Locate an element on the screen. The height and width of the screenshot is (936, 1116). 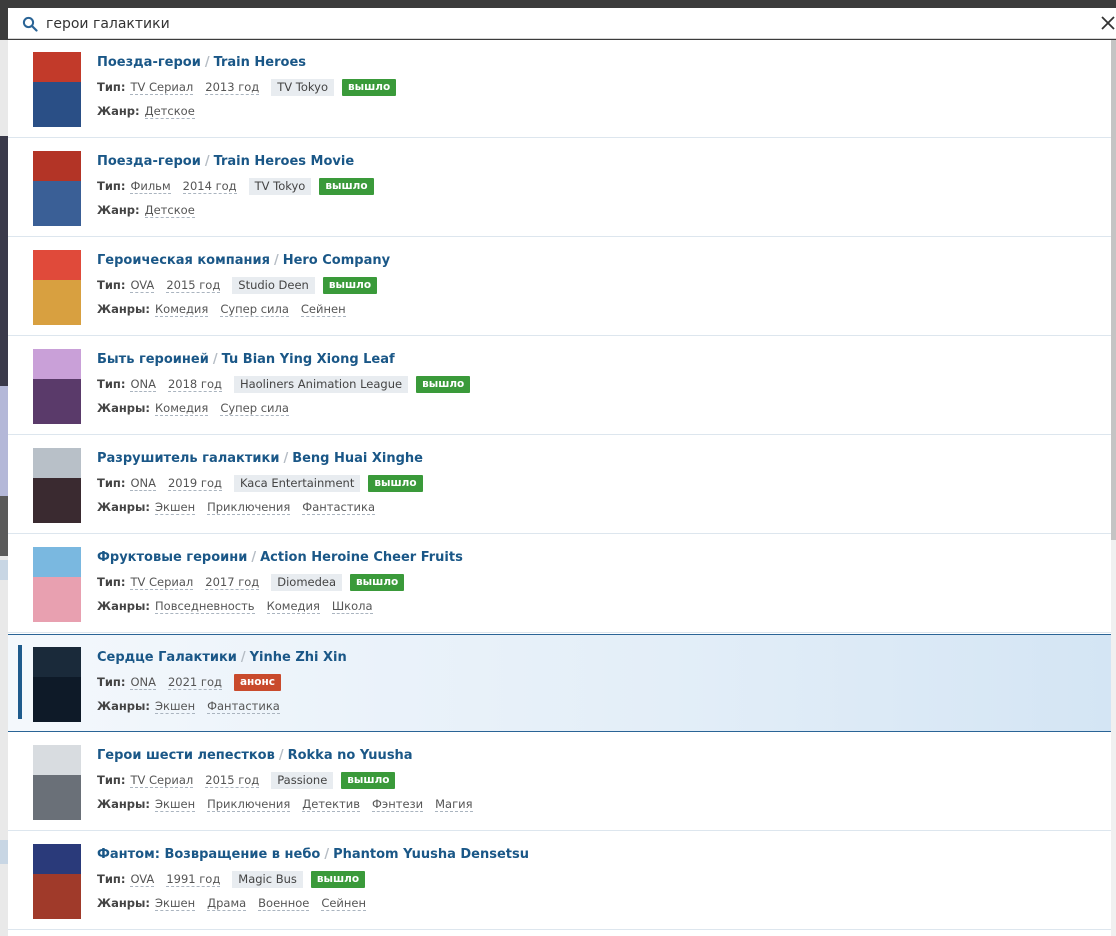
year-link: 2017 год is located at coordinates (232, 582).